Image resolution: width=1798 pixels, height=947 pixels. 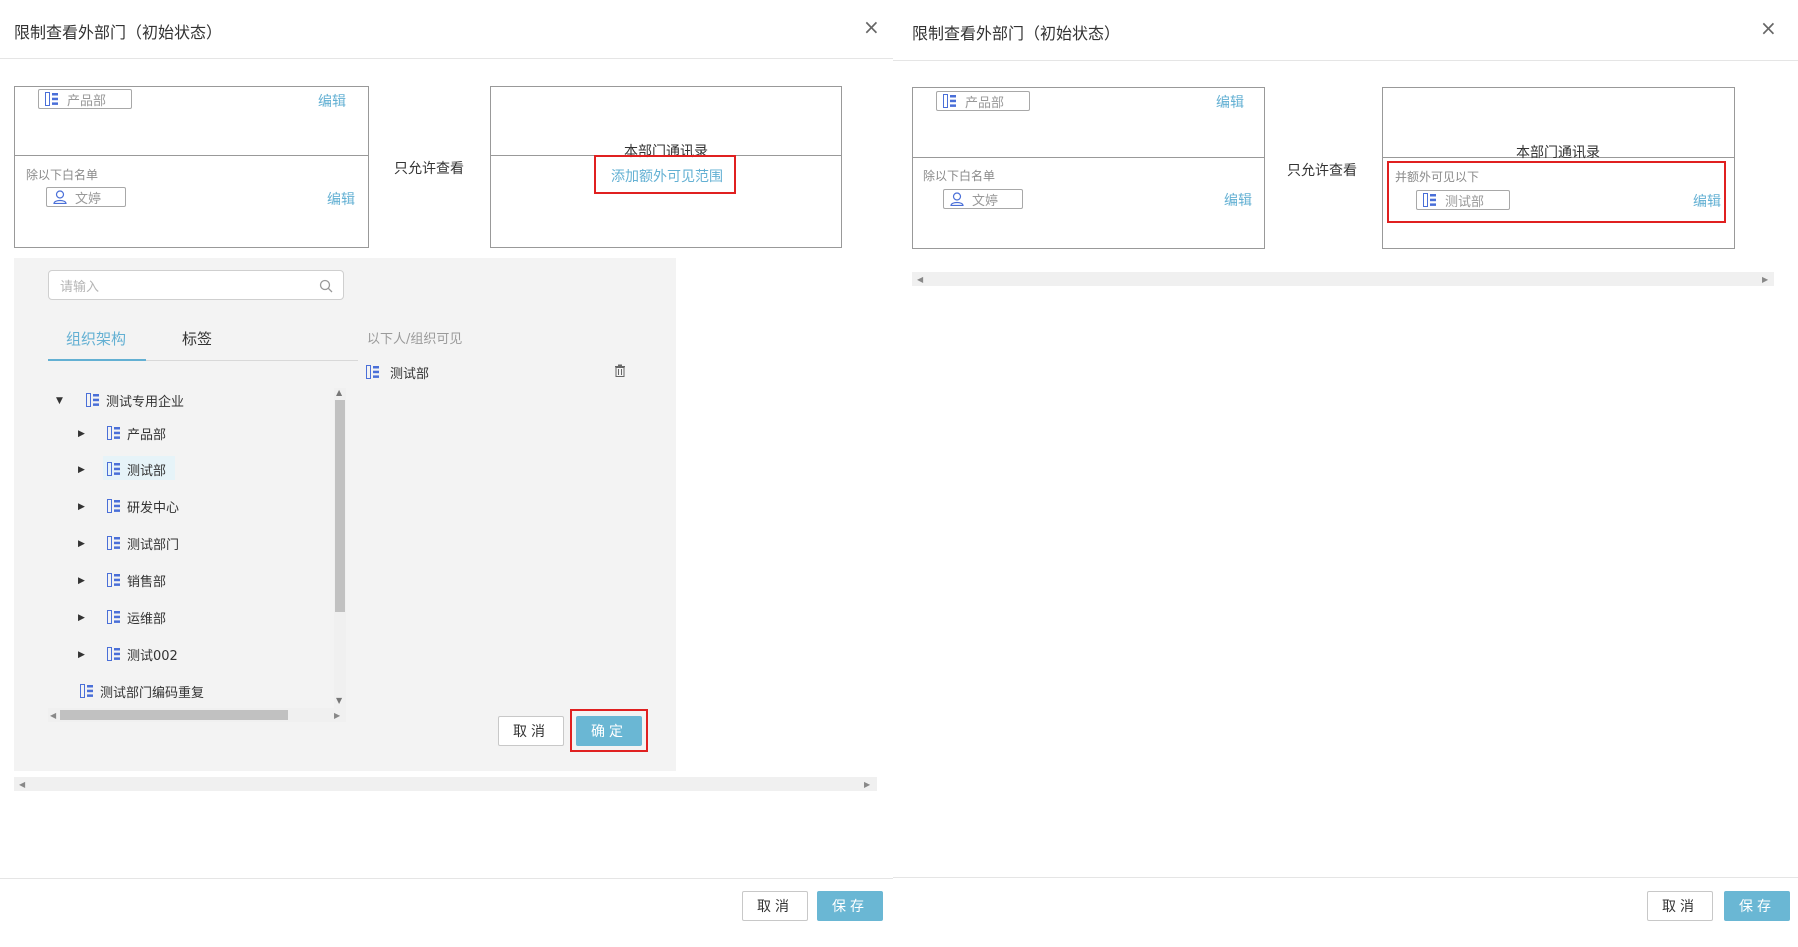 I want to click on highlight-box, so click(x=609, y=730).